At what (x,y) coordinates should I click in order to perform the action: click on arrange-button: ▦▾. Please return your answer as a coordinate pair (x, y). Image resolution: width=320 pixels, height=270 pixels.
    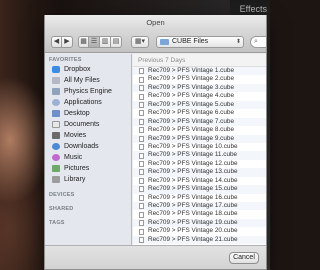
    Looking at the image, I should click on (140, 42).